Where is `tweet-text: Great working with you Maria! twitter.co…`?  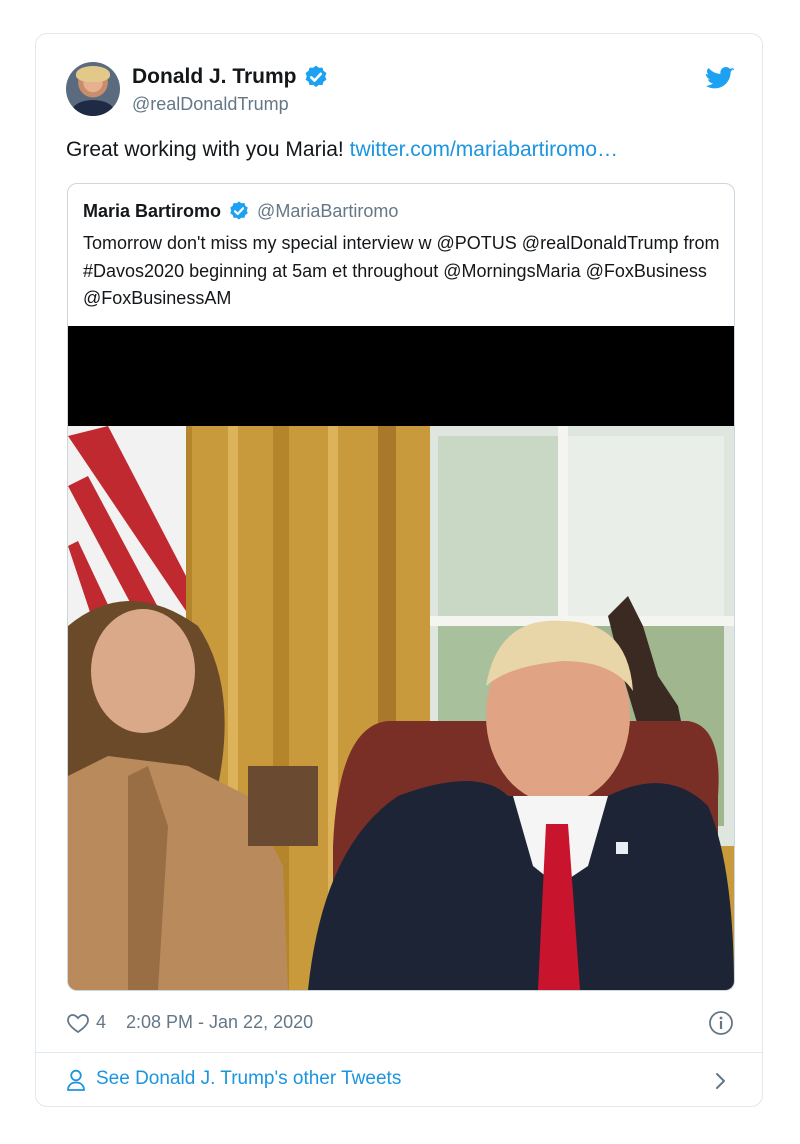 tweet-text: Great working with you Maria! twitter.co… is located at coordinates (342, 150).